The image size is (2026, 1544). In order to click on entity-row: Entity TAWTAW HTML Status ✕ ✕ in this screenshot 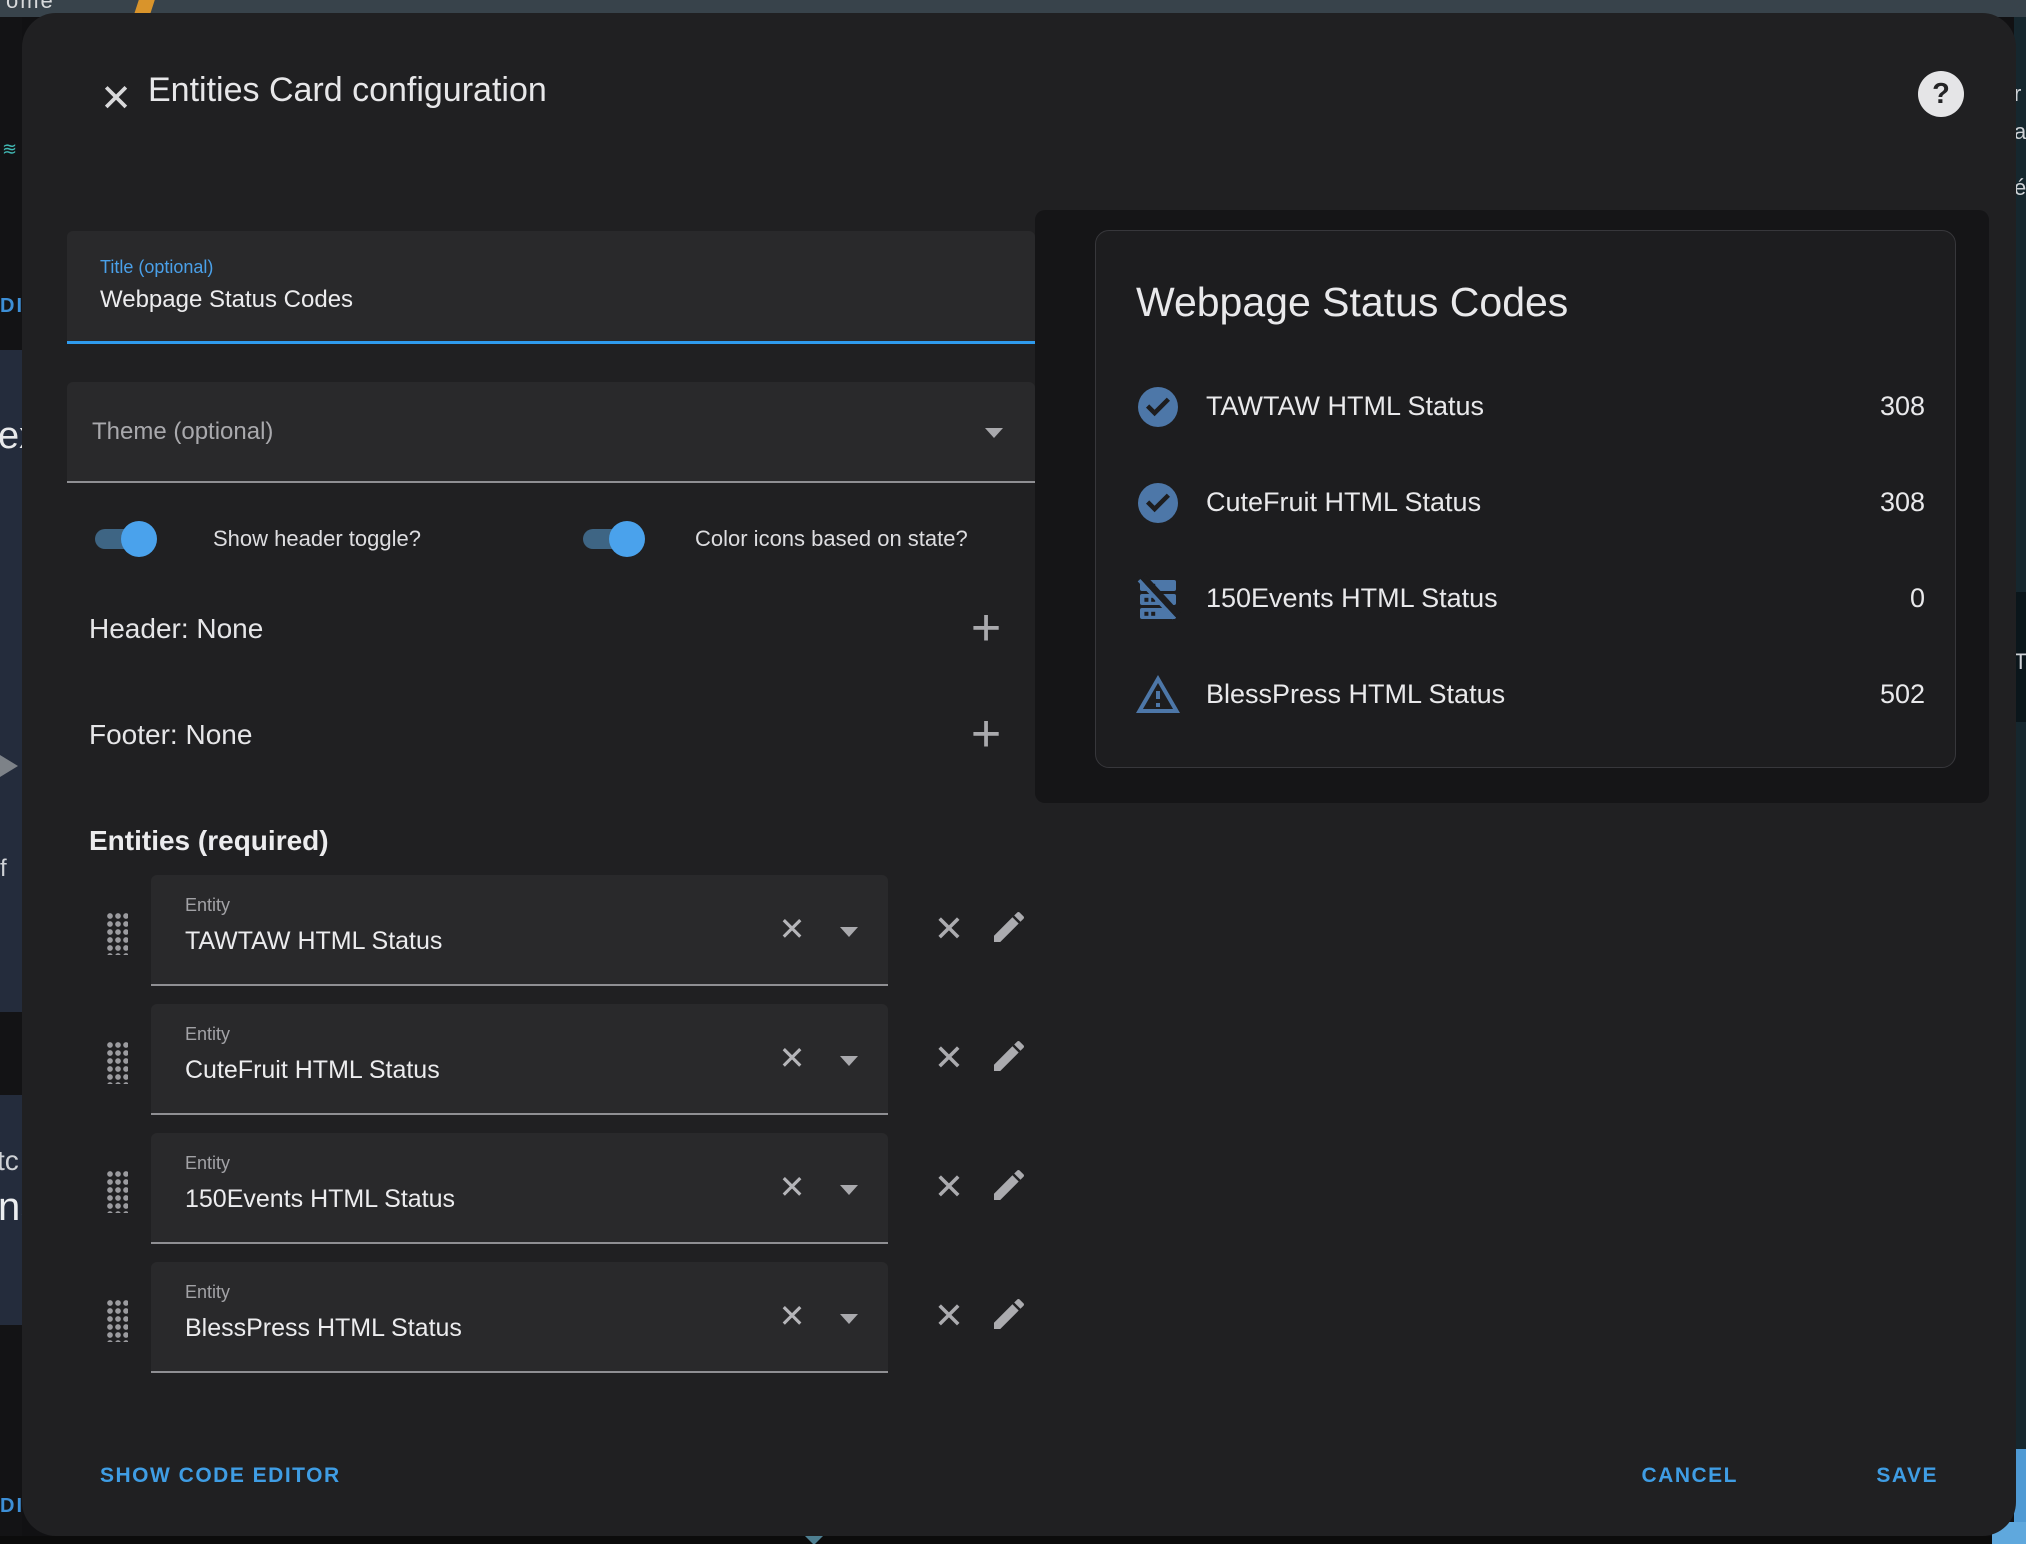, I will do `click(551, 930)`.